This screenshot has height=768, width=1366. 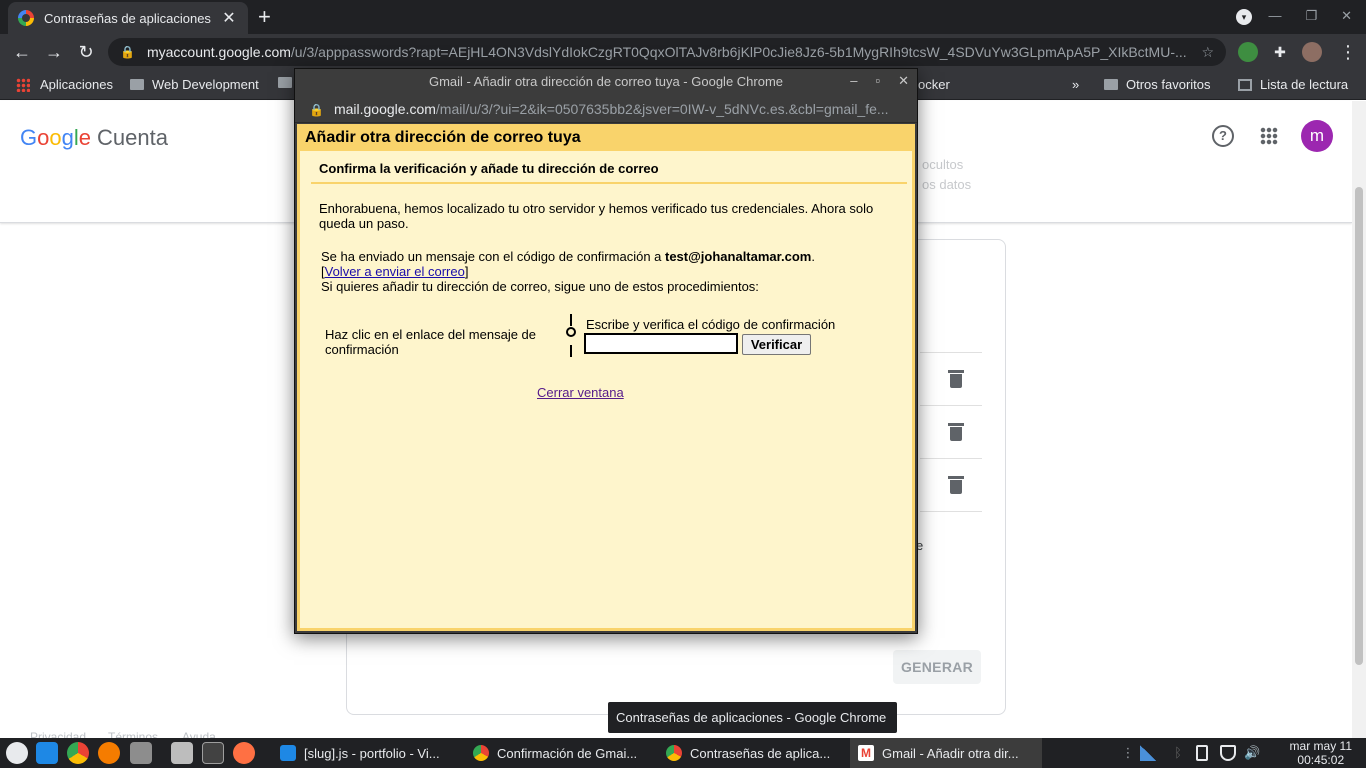 What do you see at coordinates (1311, 16) in the screenshot?
I see `maximize-icon: ❐` at bounding box center [1311, 16].